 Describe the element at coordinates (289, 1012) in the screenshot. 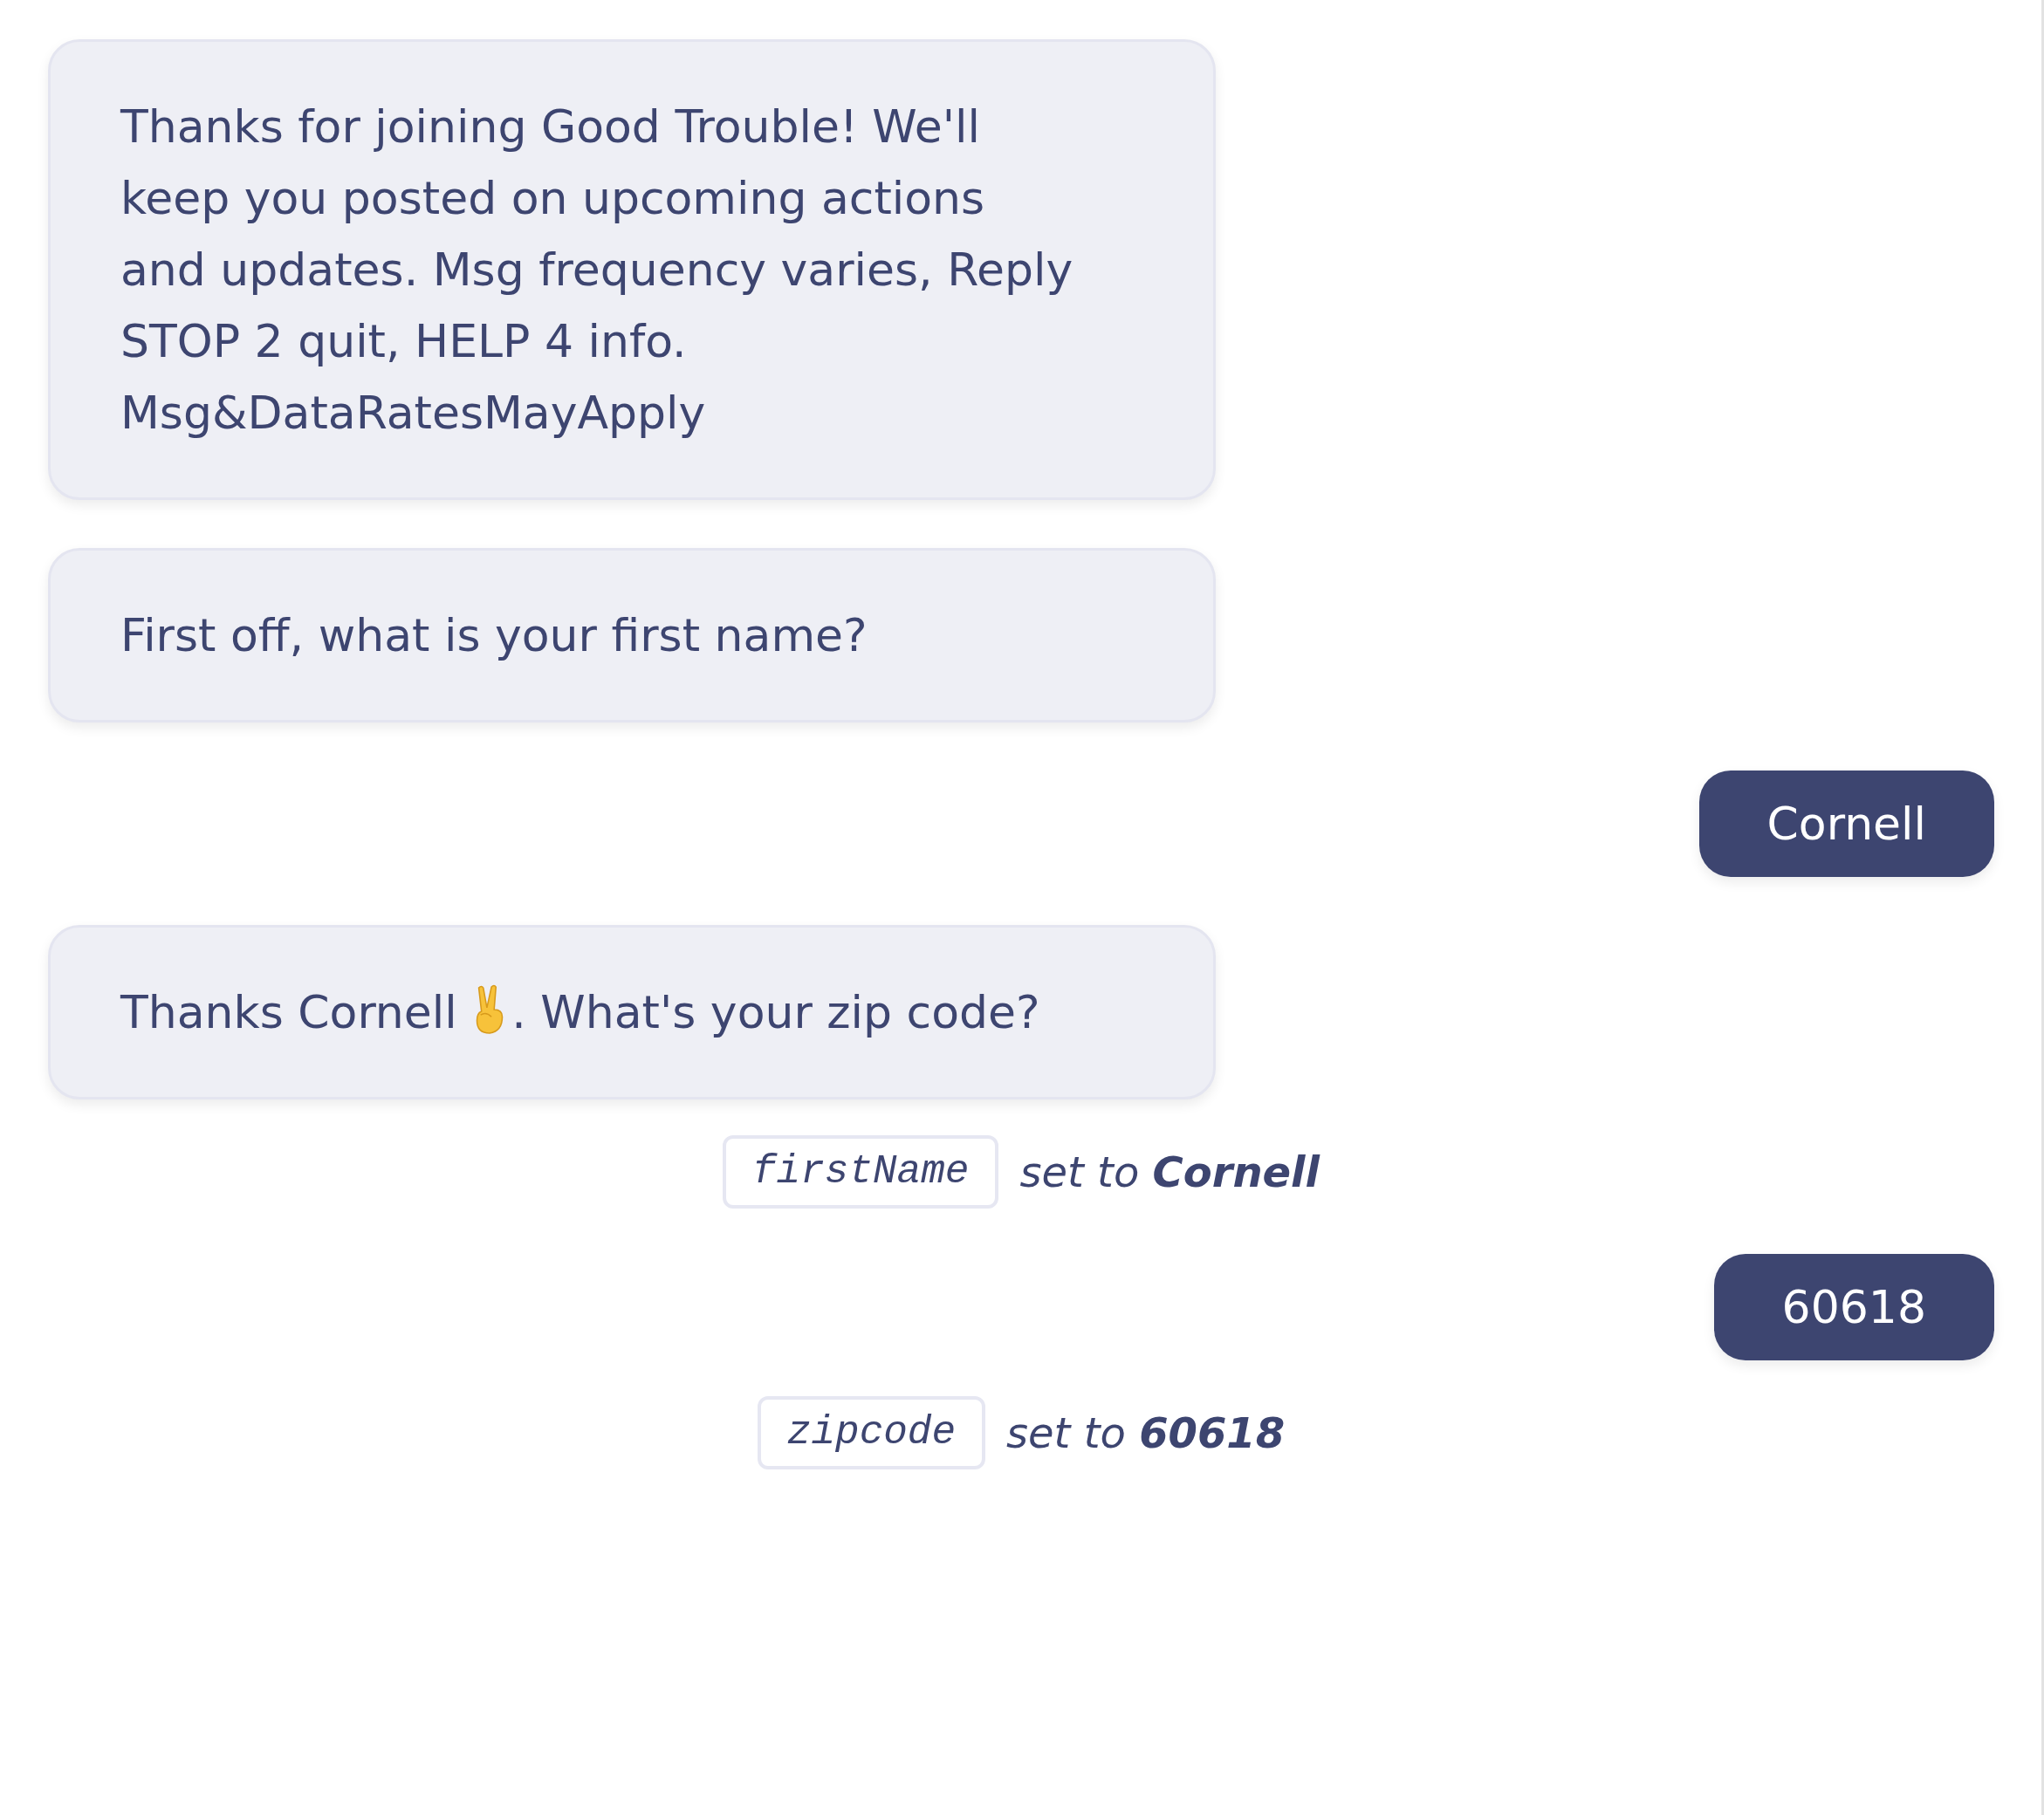

I see `message-text: Thanks Cornell` at that location.